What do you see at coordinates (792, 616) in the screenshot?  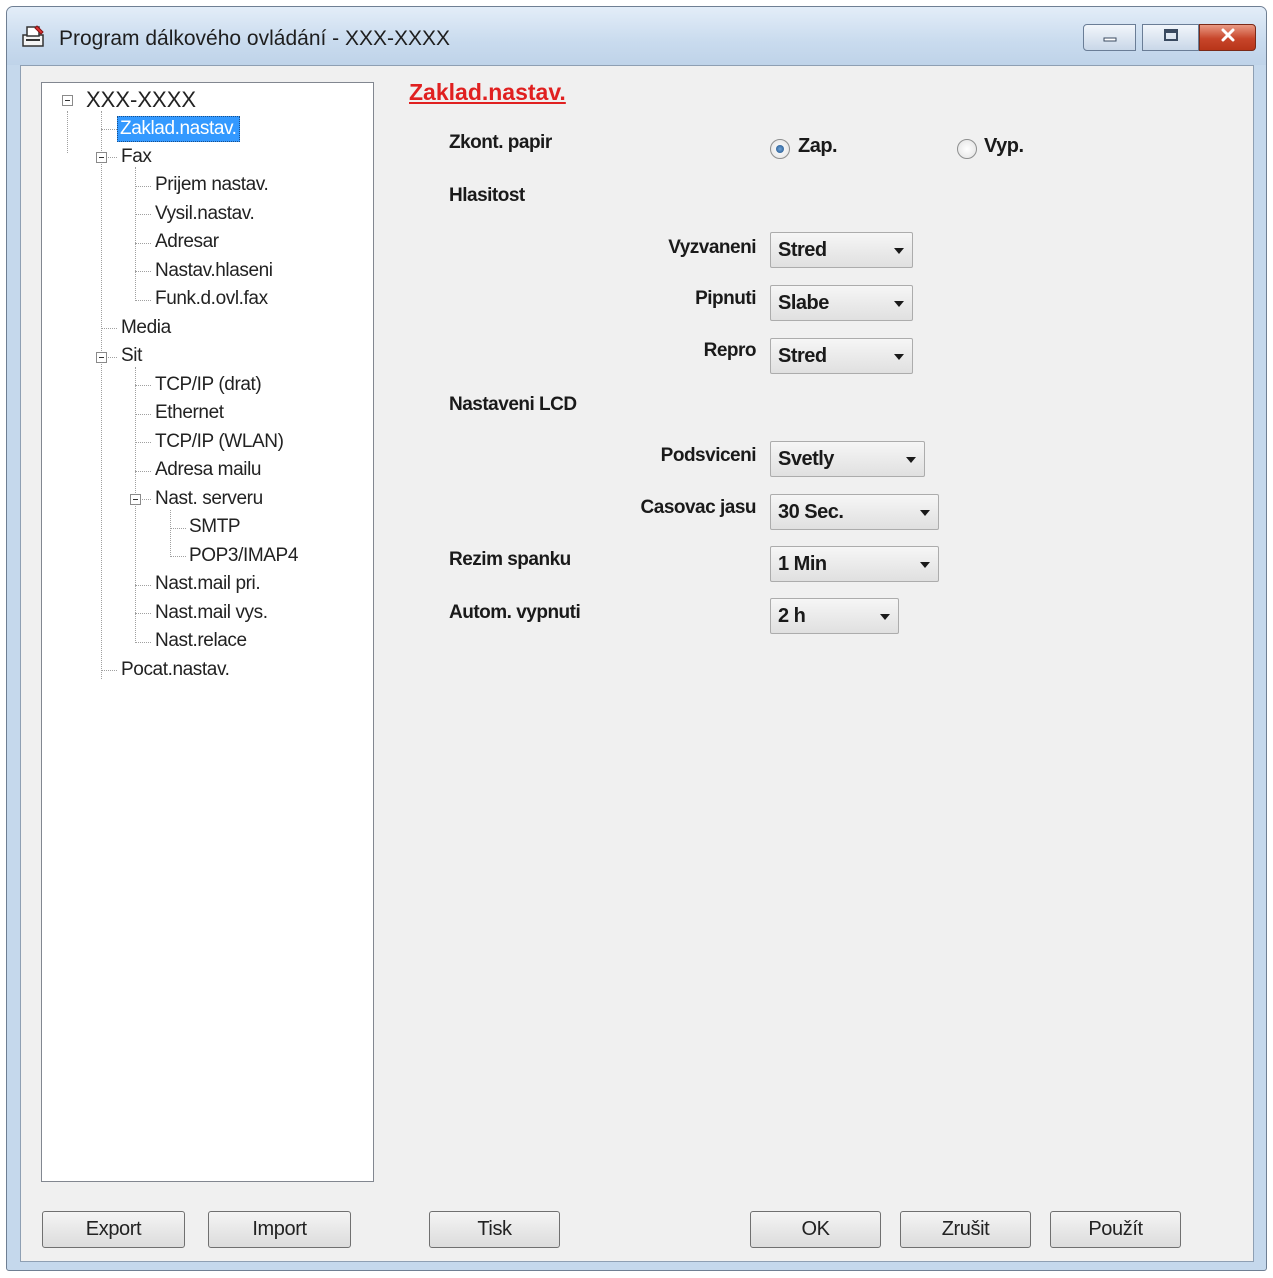 I see `autom-vypnuti-value: 2 h` at bounding box center [792, 616].